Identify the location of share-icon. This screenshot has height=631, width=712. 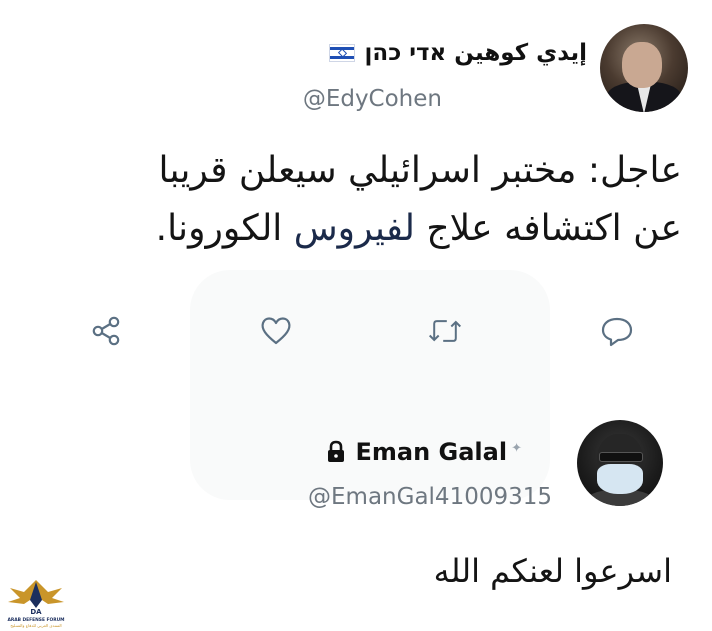
(106, 331).